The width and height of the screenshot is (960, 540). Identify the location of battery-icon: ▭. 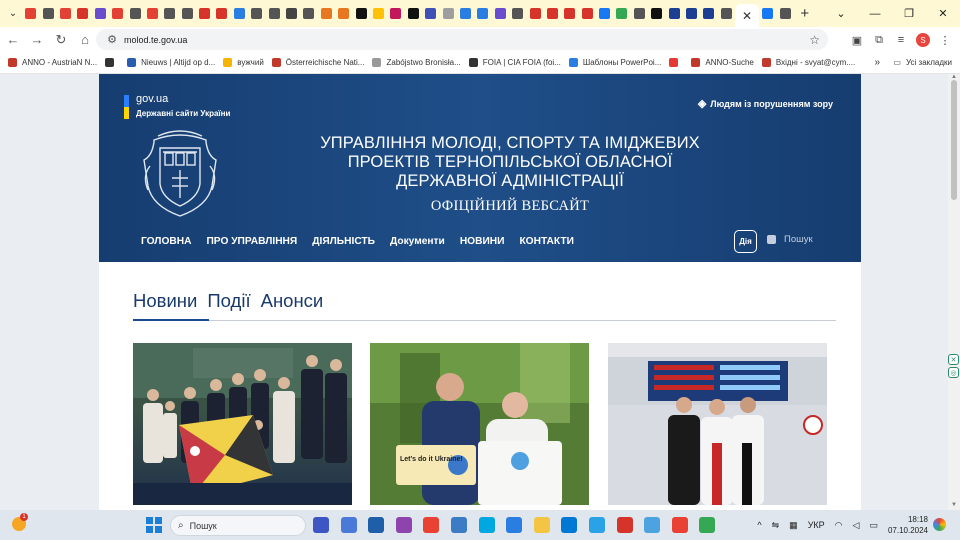
(873, 525).